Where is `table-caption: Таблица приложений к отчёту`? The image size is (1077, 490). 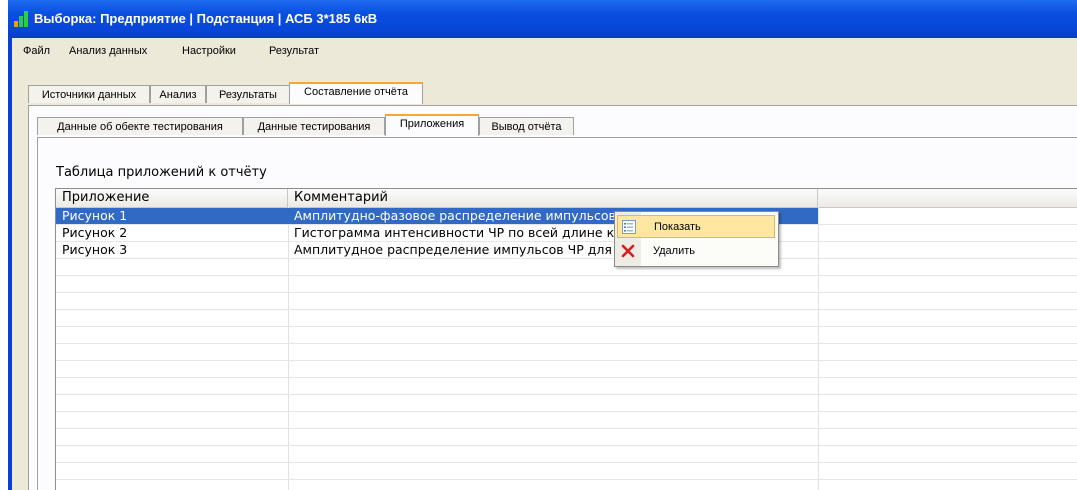 table-caption: Таблица приложений к отчёту is located at coordinates (161, 172).